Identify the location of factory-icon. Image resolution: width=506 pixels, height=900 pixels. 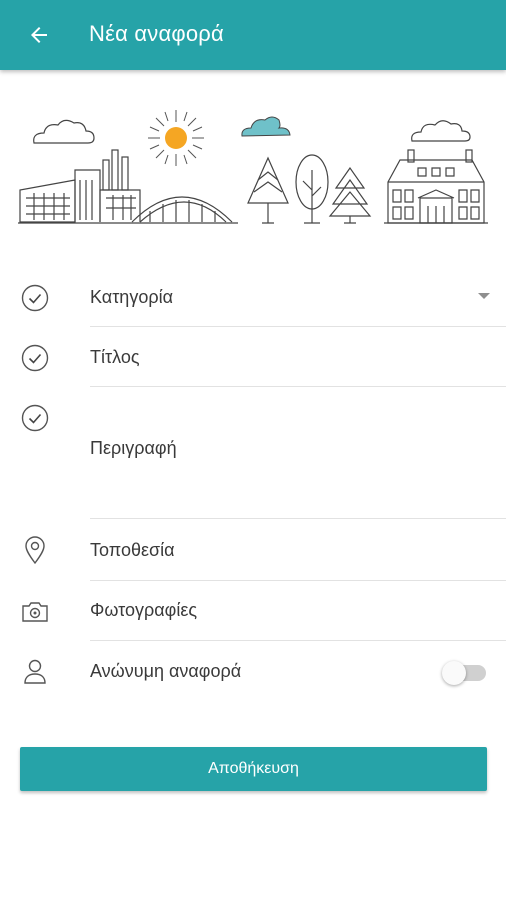
(128, 186).